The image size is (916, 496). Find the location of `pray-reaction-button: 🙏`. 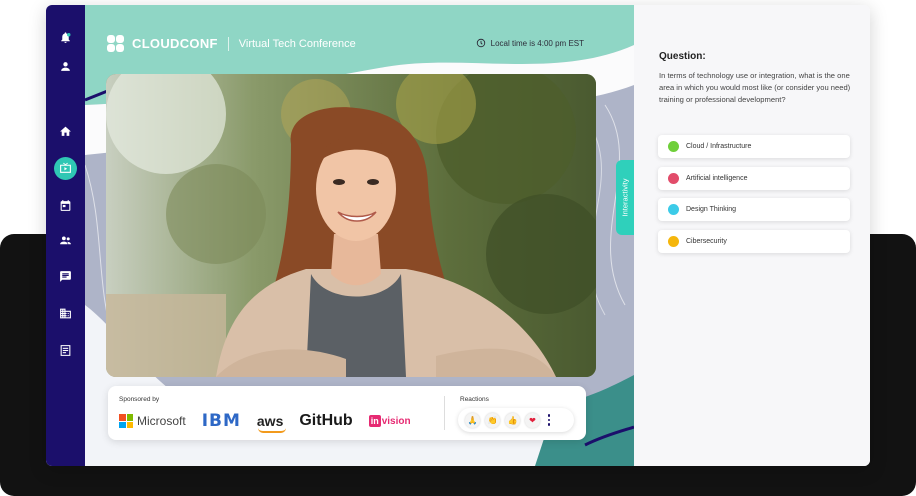

pray-reaction-button: 🙏 is located at coordinates (472, 420).